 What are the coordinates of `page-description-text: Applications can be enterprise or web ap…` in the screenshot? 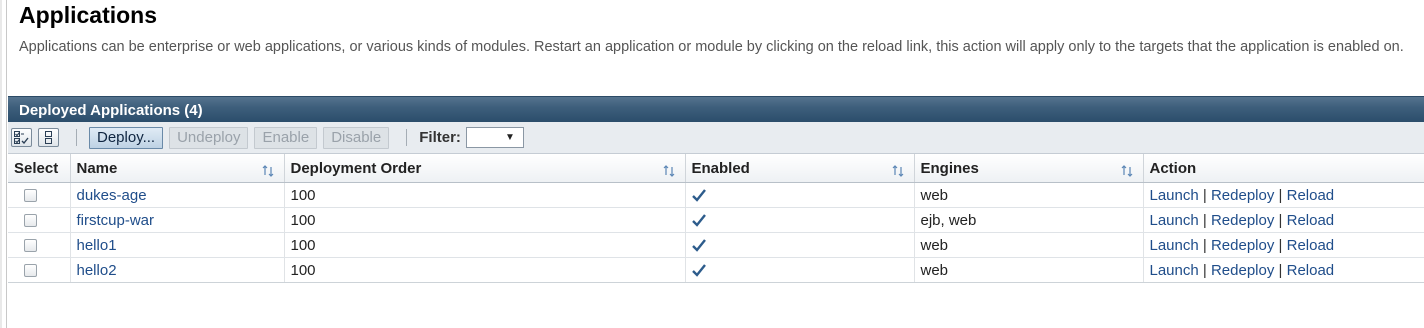 It's located at (711, 47).